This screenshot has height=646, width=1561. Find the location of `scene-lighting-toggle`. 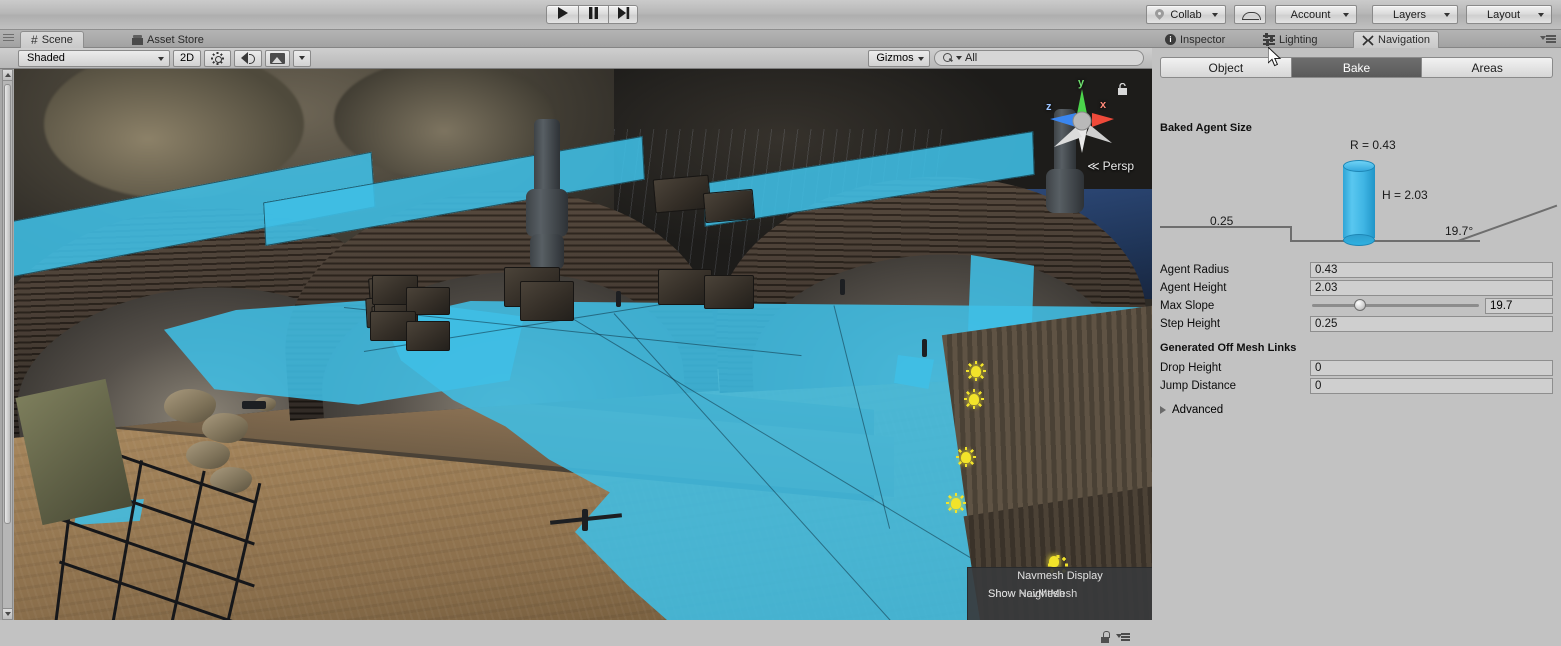

scene-lighting-toggle is located at coordinates (218, 58).